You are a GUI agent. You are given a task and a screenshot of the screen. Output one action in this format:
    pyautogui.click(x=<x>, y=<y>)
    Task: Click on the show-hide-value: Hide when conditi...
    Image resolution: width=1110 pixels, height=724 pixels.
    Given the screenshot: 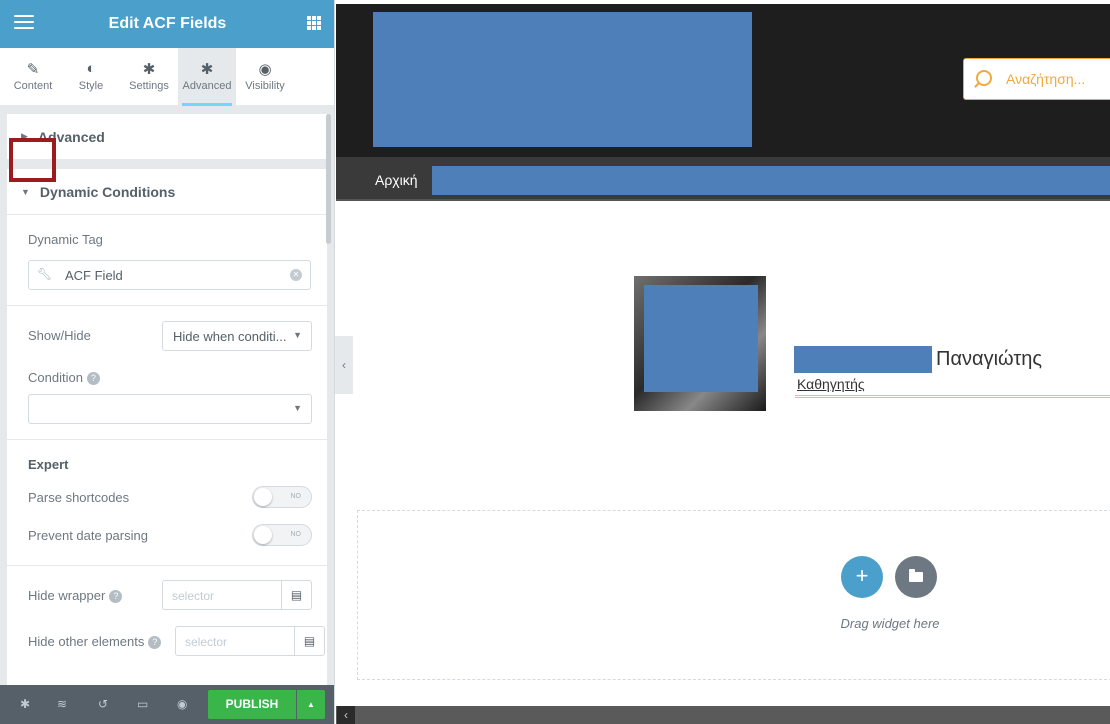 What is the action you would take?
    pyautogui.click(x=230, y=336)
    